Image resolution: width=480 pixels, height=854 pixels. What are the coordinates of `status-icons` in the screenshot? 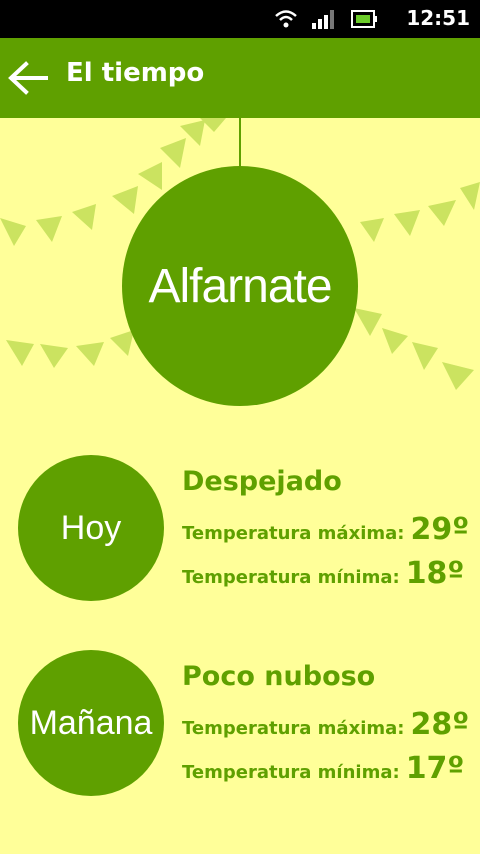 It's located at (326, 19).